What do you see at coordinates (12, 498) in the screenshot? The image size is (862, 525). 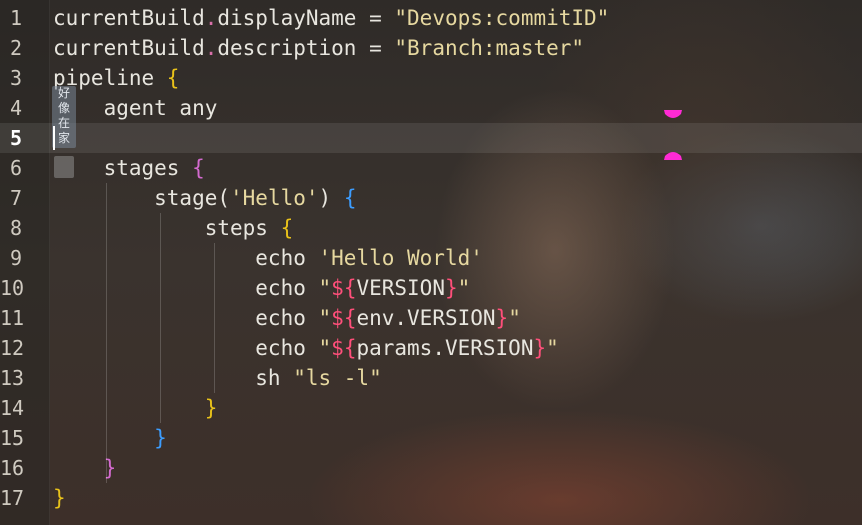 I see `line-number: 17` at bounding box center [12, 498].